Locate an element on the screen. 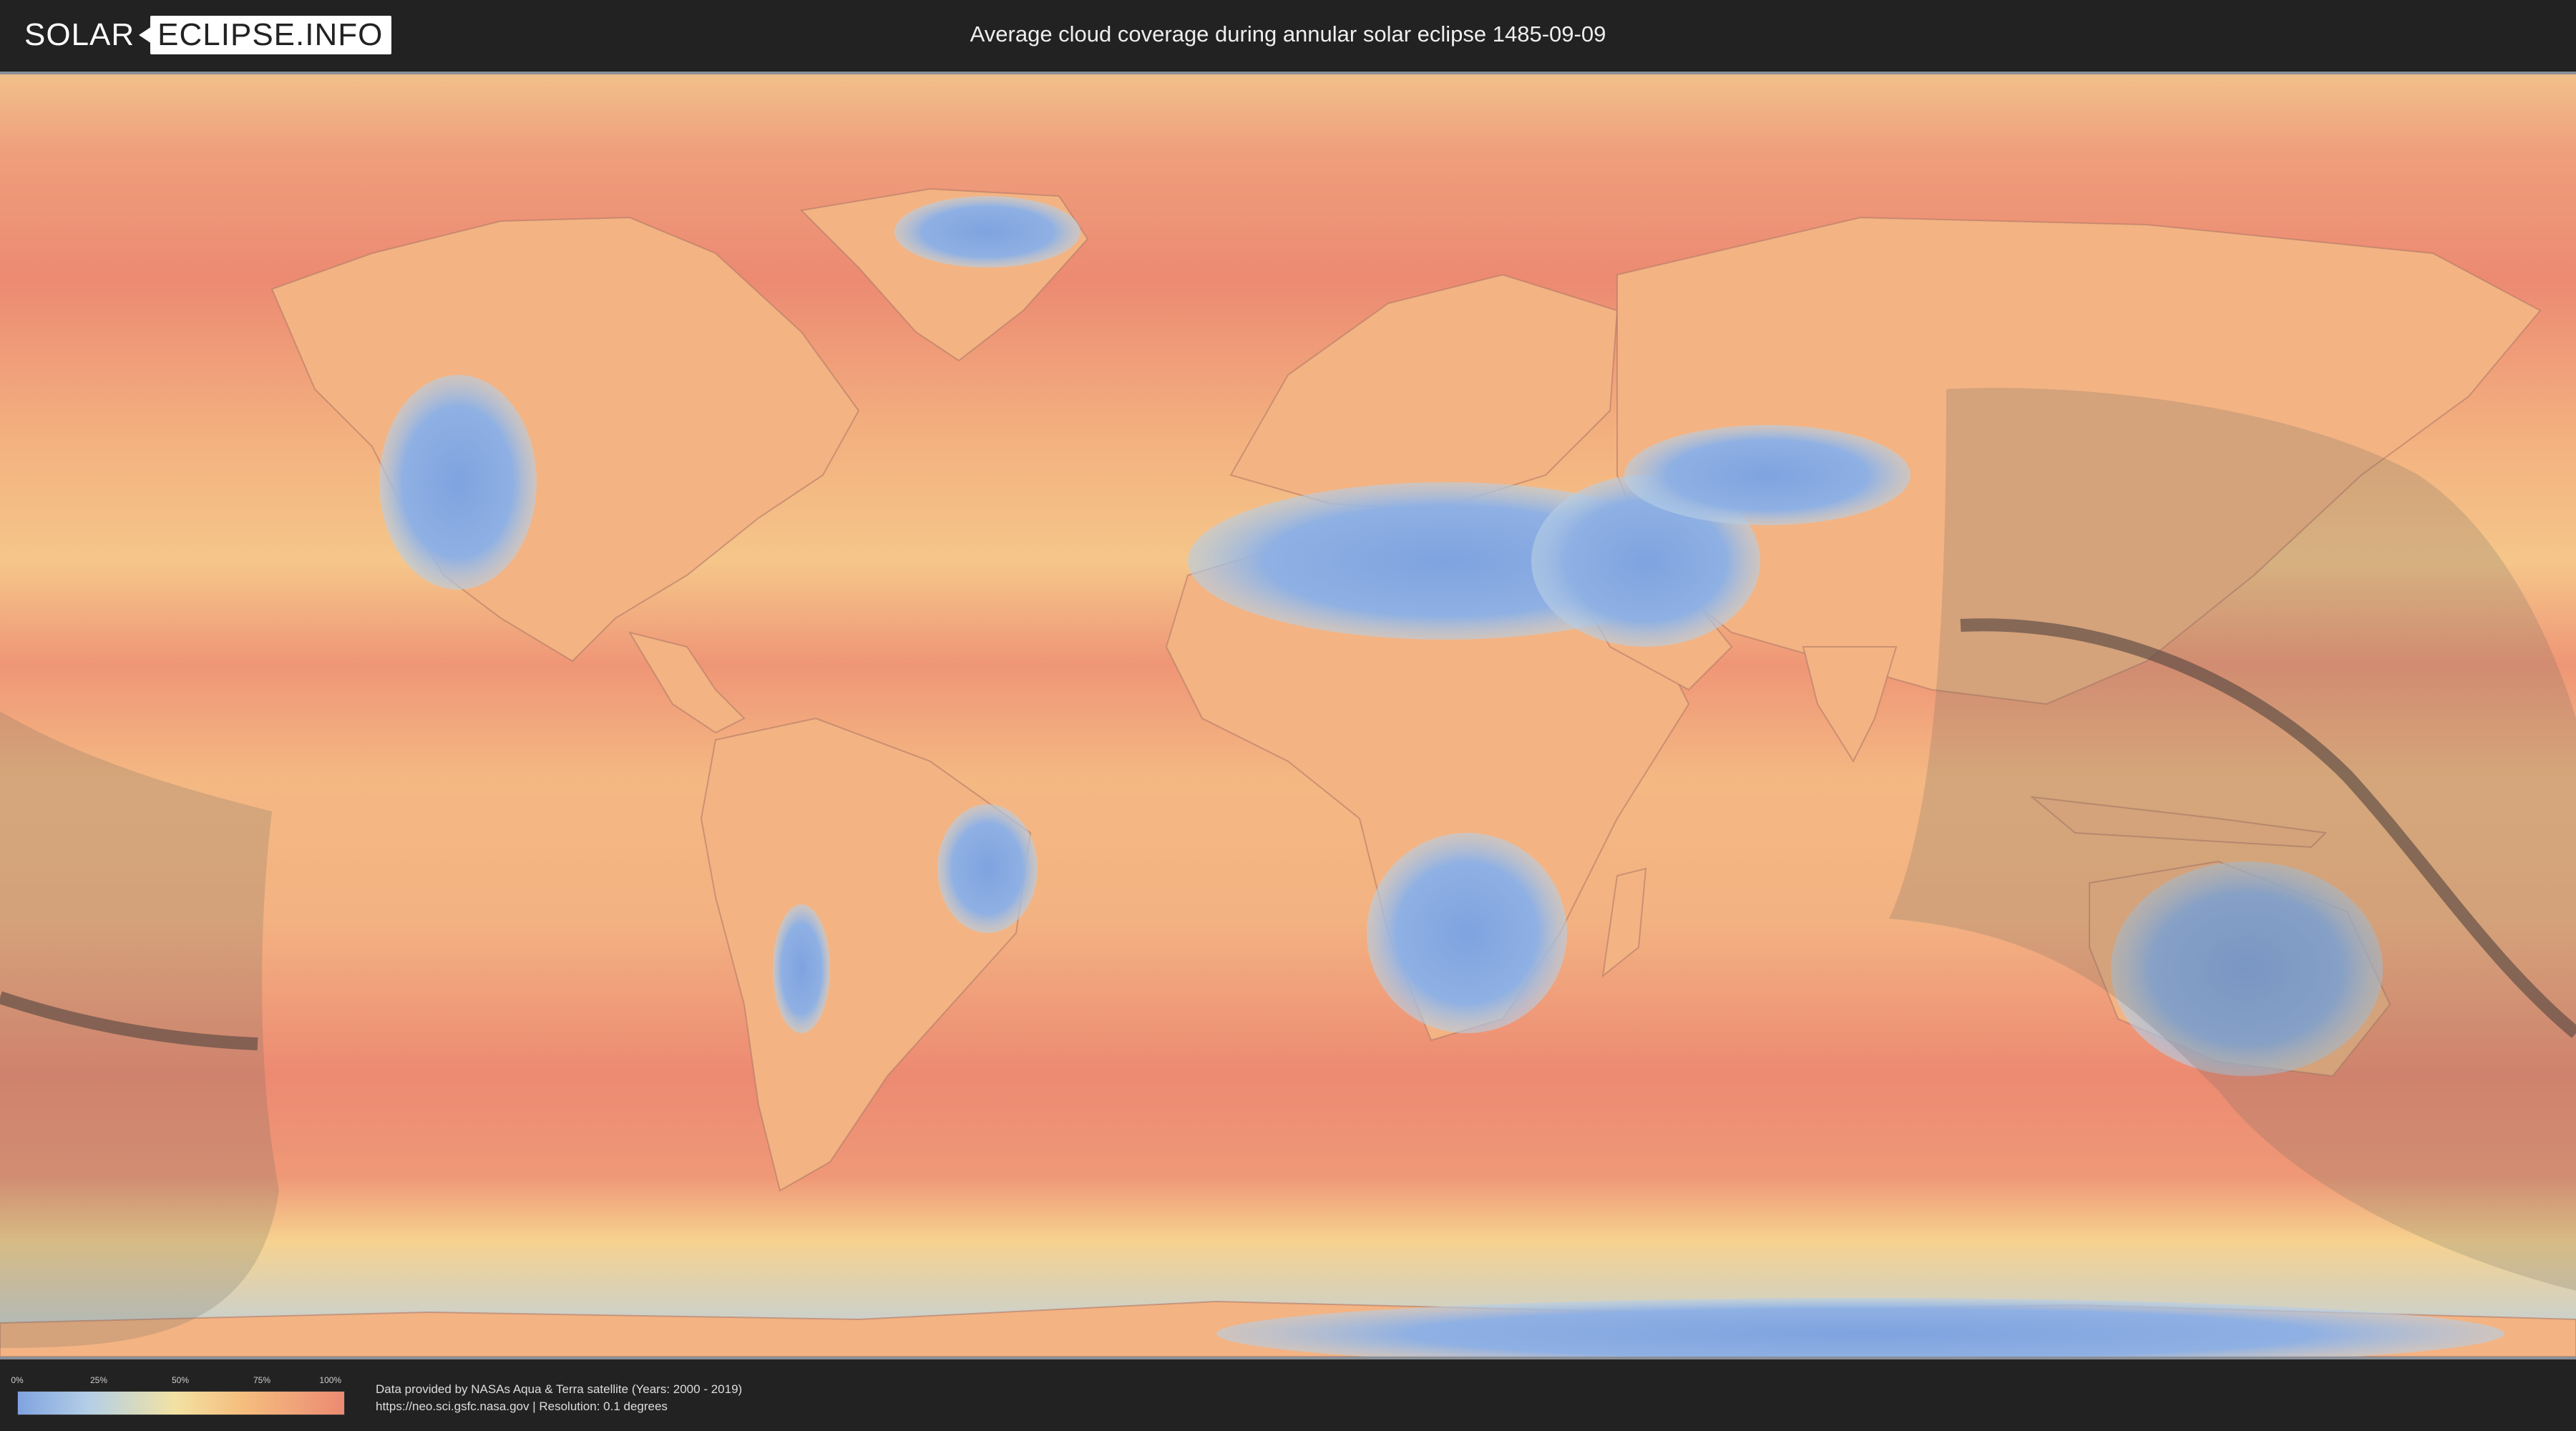 This screenshot has width=2576, height=1431. legend-tick-100: 100% is located at coordinates (330, 1380).